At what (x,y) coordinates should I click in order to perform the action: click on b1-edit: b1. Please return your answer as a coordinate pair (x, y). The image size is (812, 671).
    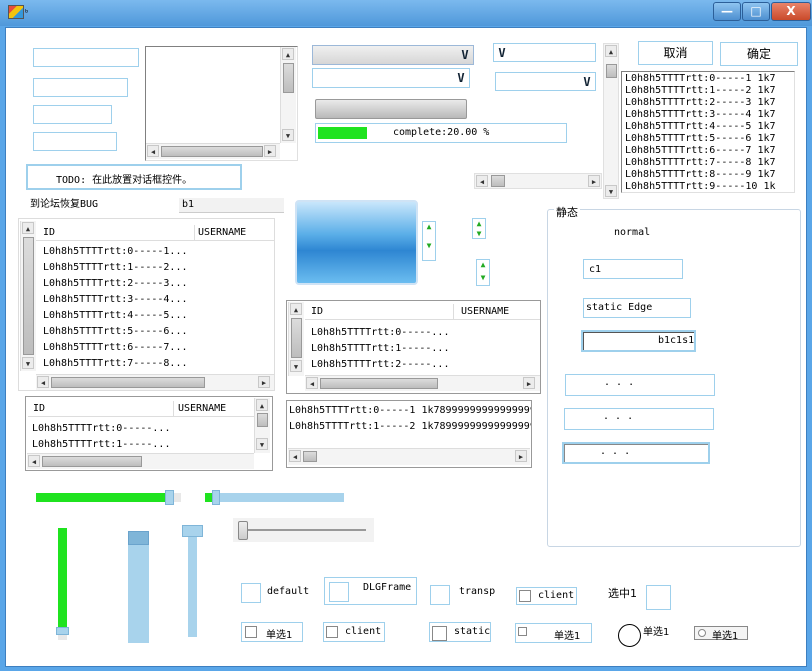
    Looking at the image, I should click on (231, 205).